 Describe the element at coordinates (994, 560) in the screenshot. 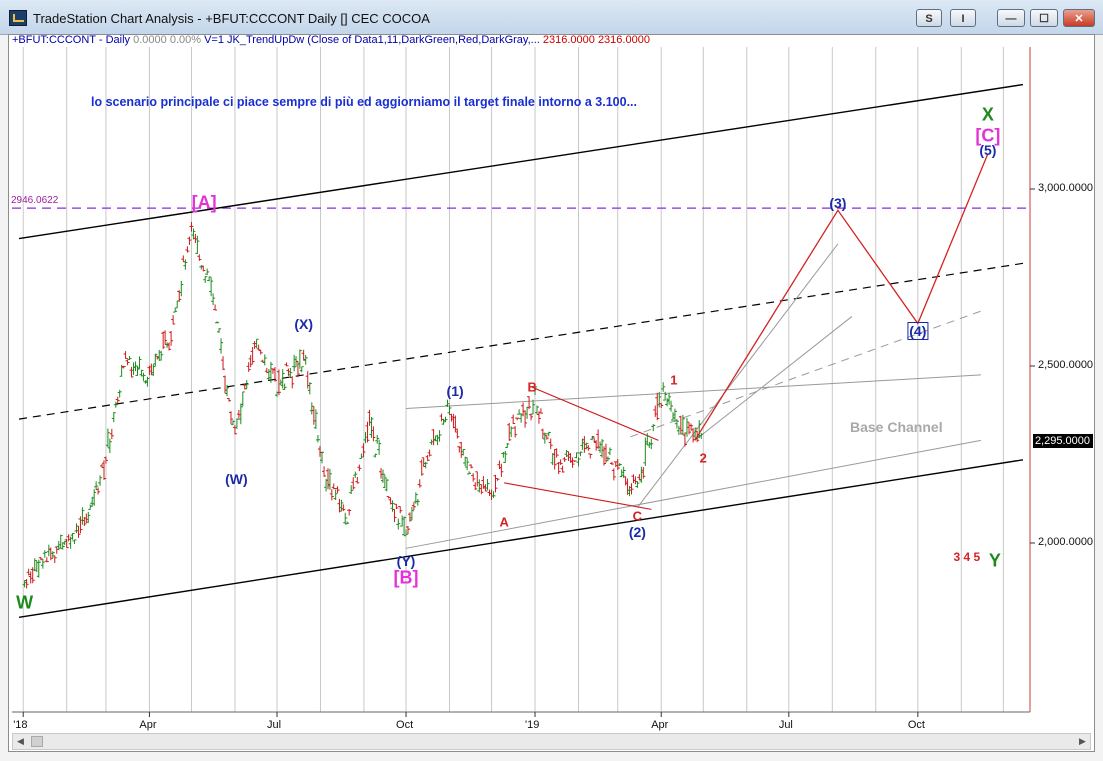

I see `wave-label: Y` at that location.